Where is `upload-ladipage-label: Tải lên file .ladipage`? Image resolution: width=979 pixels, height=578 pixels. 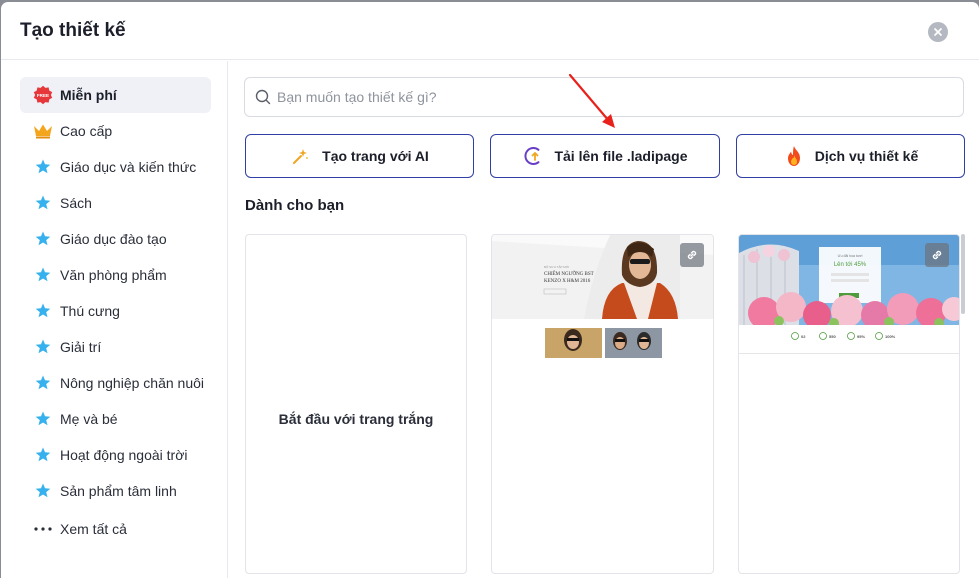 upload-ladipage-label: Tải lên file .ladipage is located at coordinates (621, 156).